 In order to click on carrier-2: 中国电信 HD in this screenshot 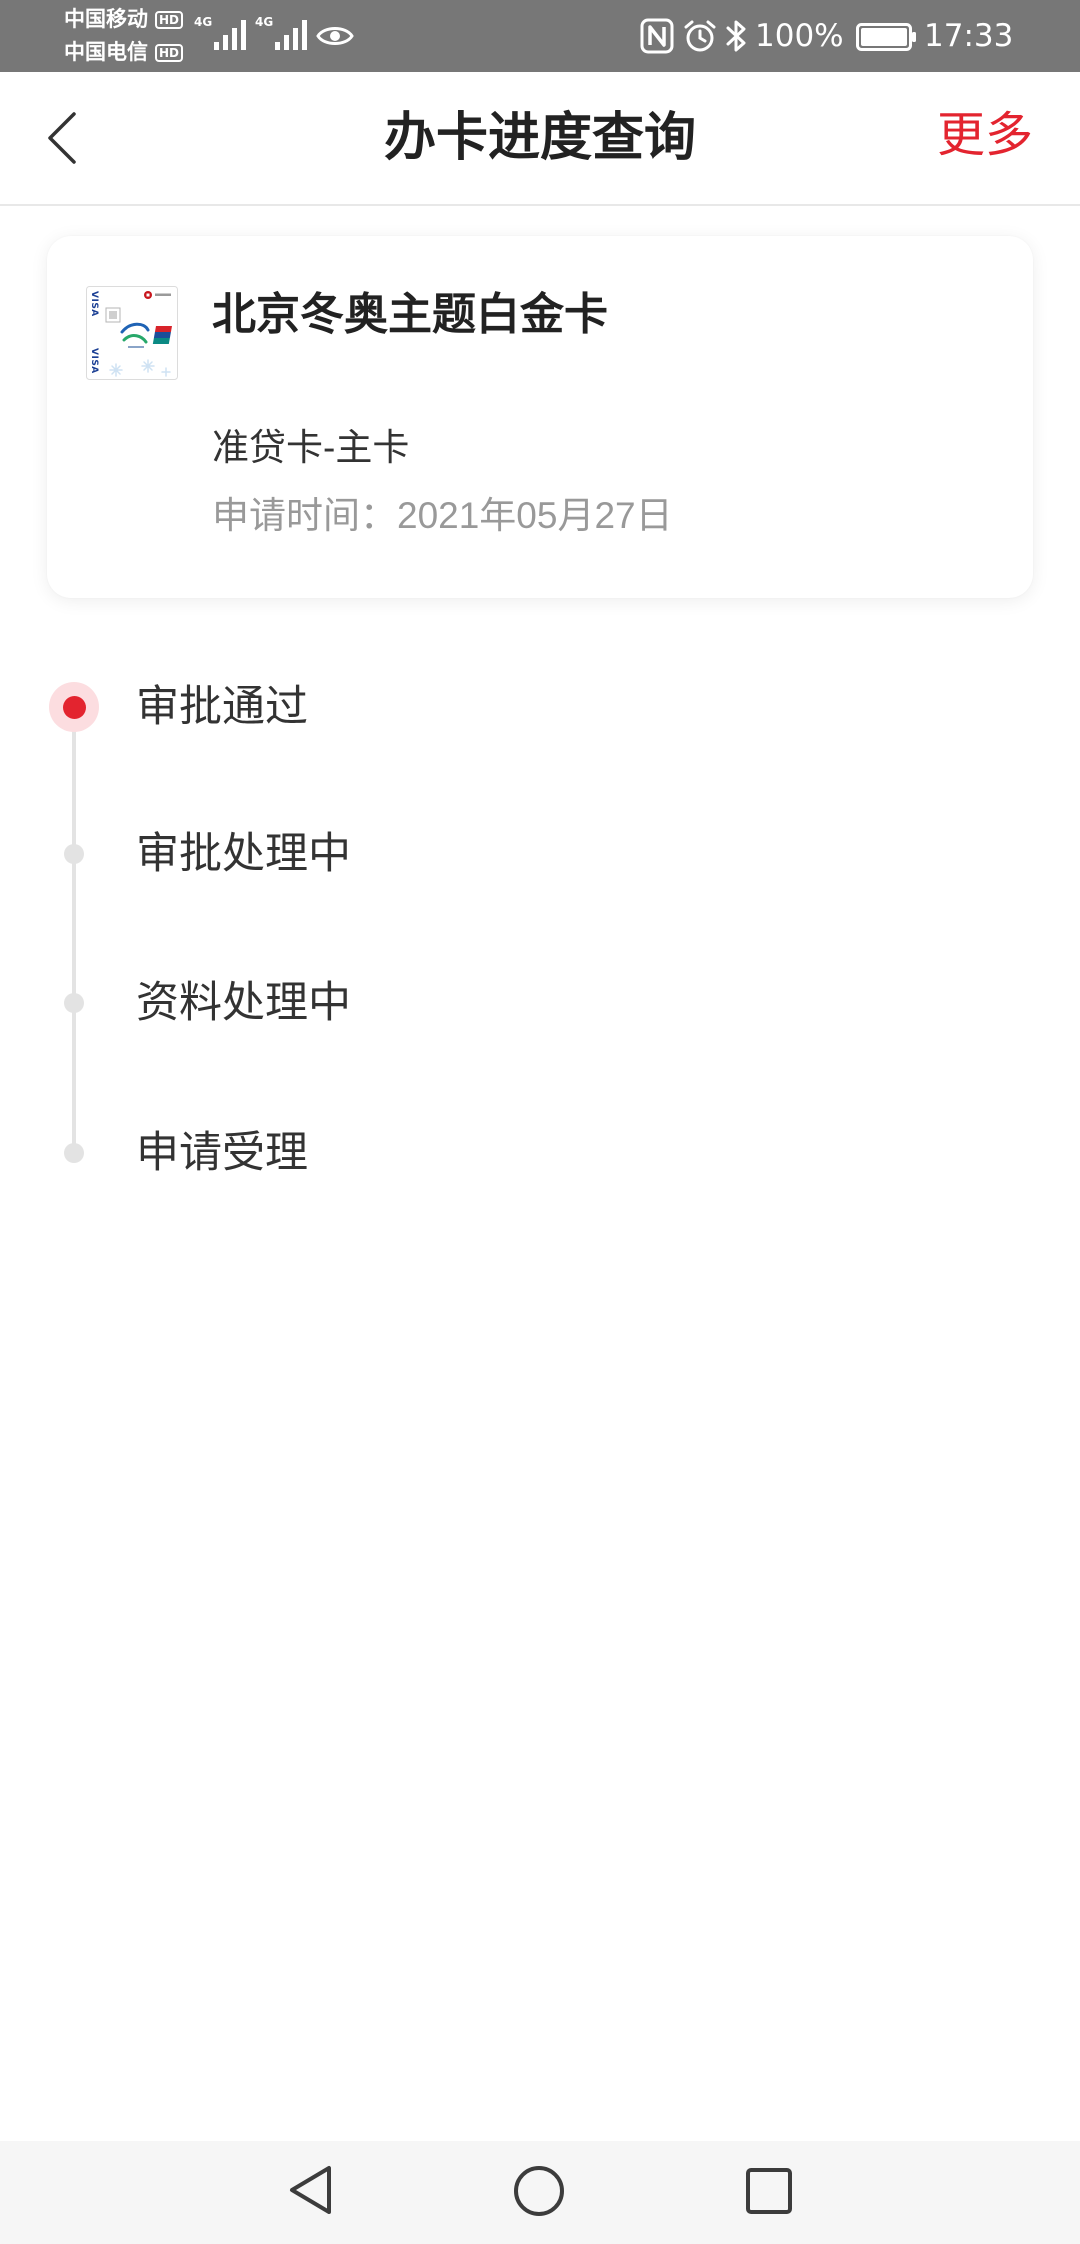, I will do `click(124, 53)`.